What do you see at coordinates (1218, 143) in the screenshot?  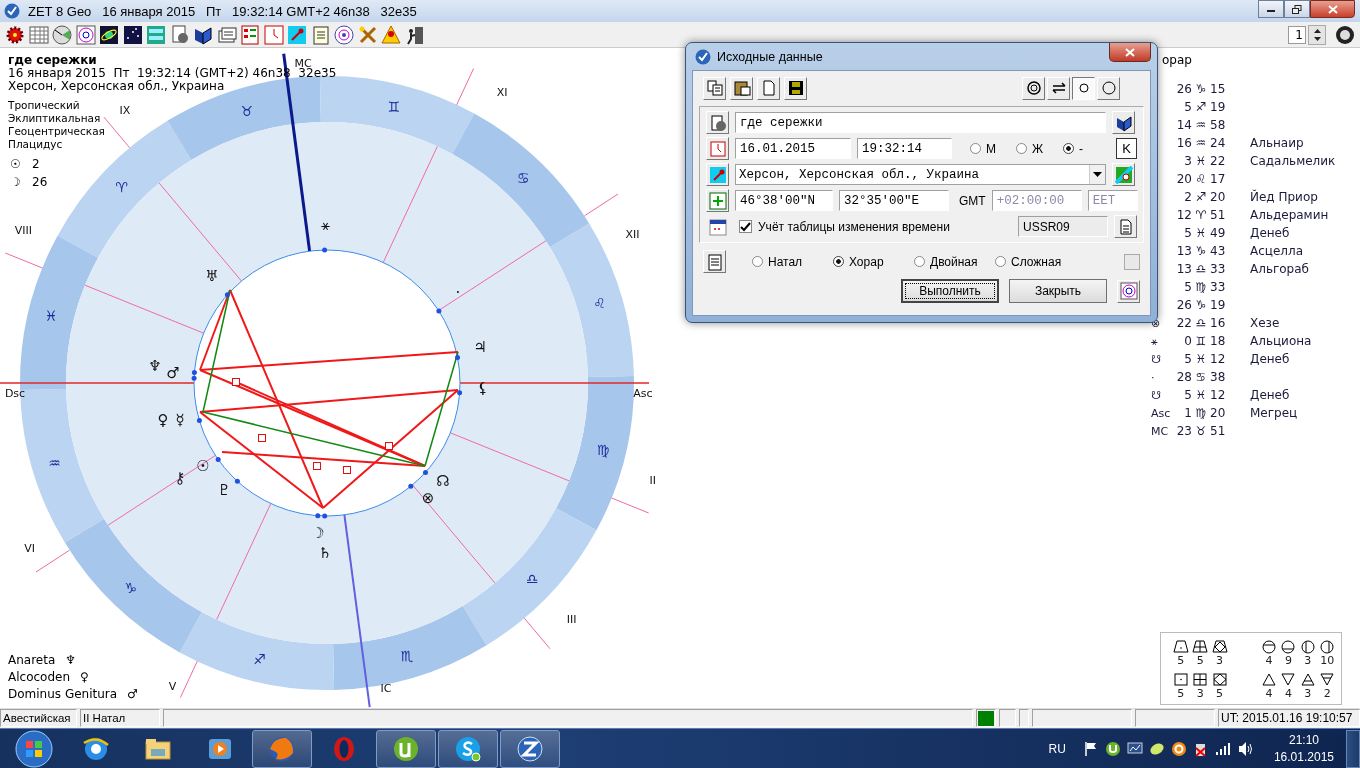 I see `minute-value: 24` at bounding box center [1218, 143].